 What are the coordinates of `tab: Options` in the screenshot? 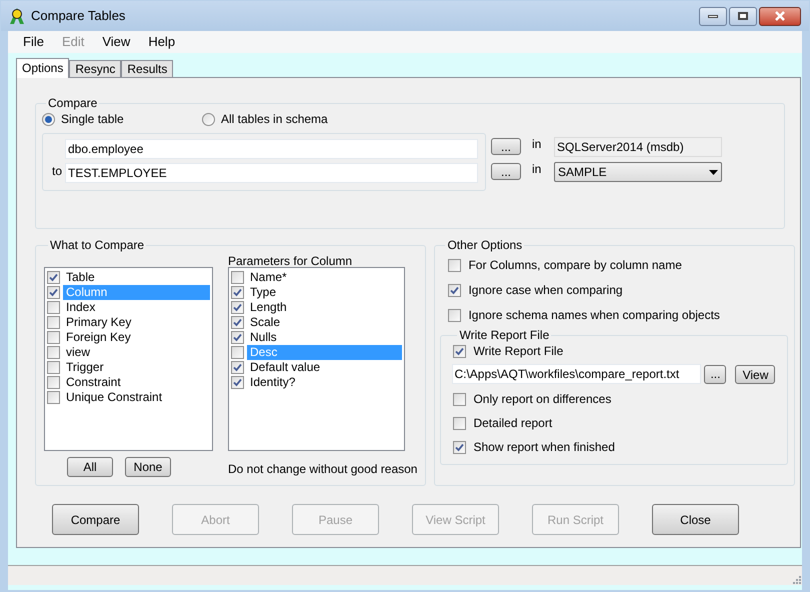 It's located at (43, 68).